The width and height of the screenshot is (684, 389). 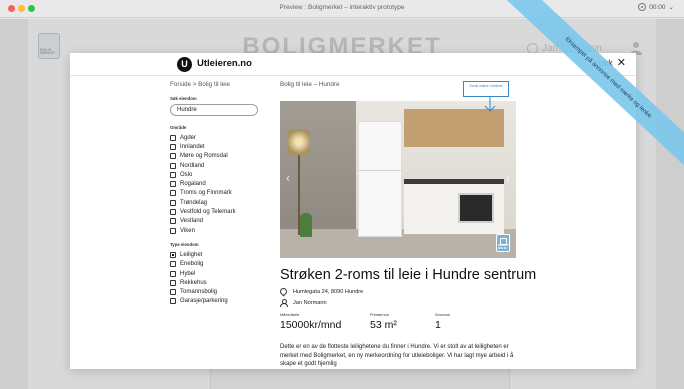 What do you see at coordinates (383, 325) in the screenshot?
I see `fact-value: 53 m²` at bounding box center [383, 325].